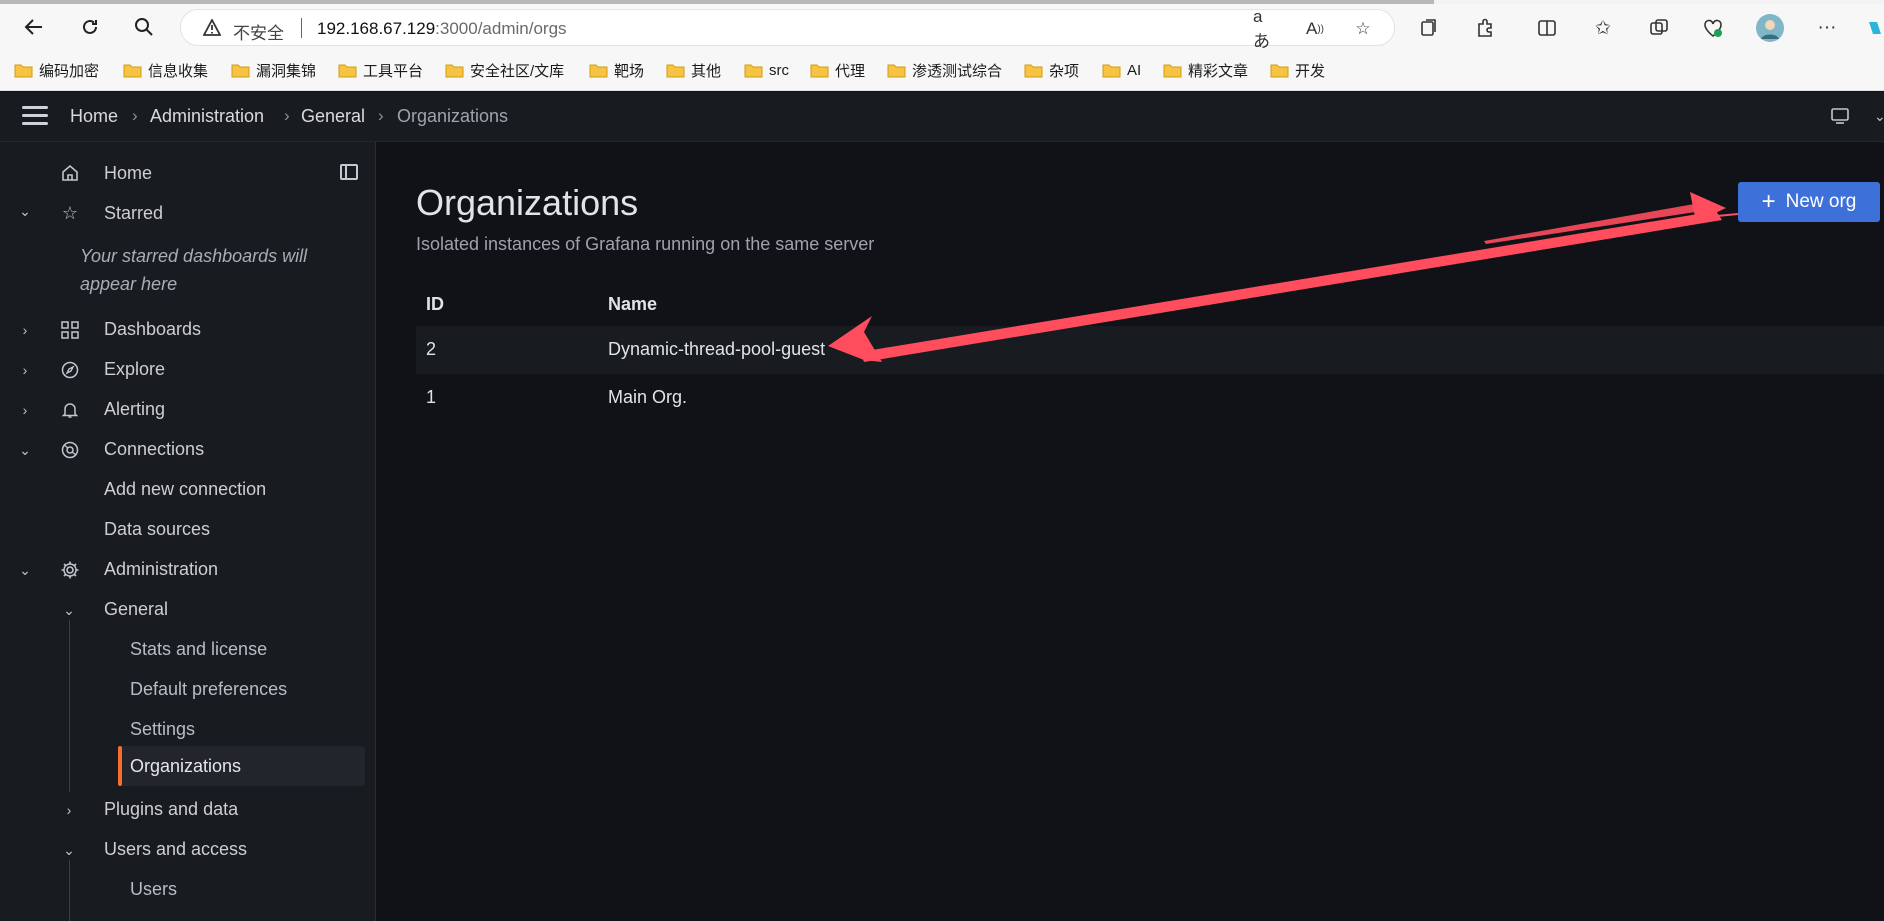 This screenshot has height=921, width=1884. Describe the element at coordinates (35, 116) in the screenshot. I see `hamburger-menu-icon` at that location.